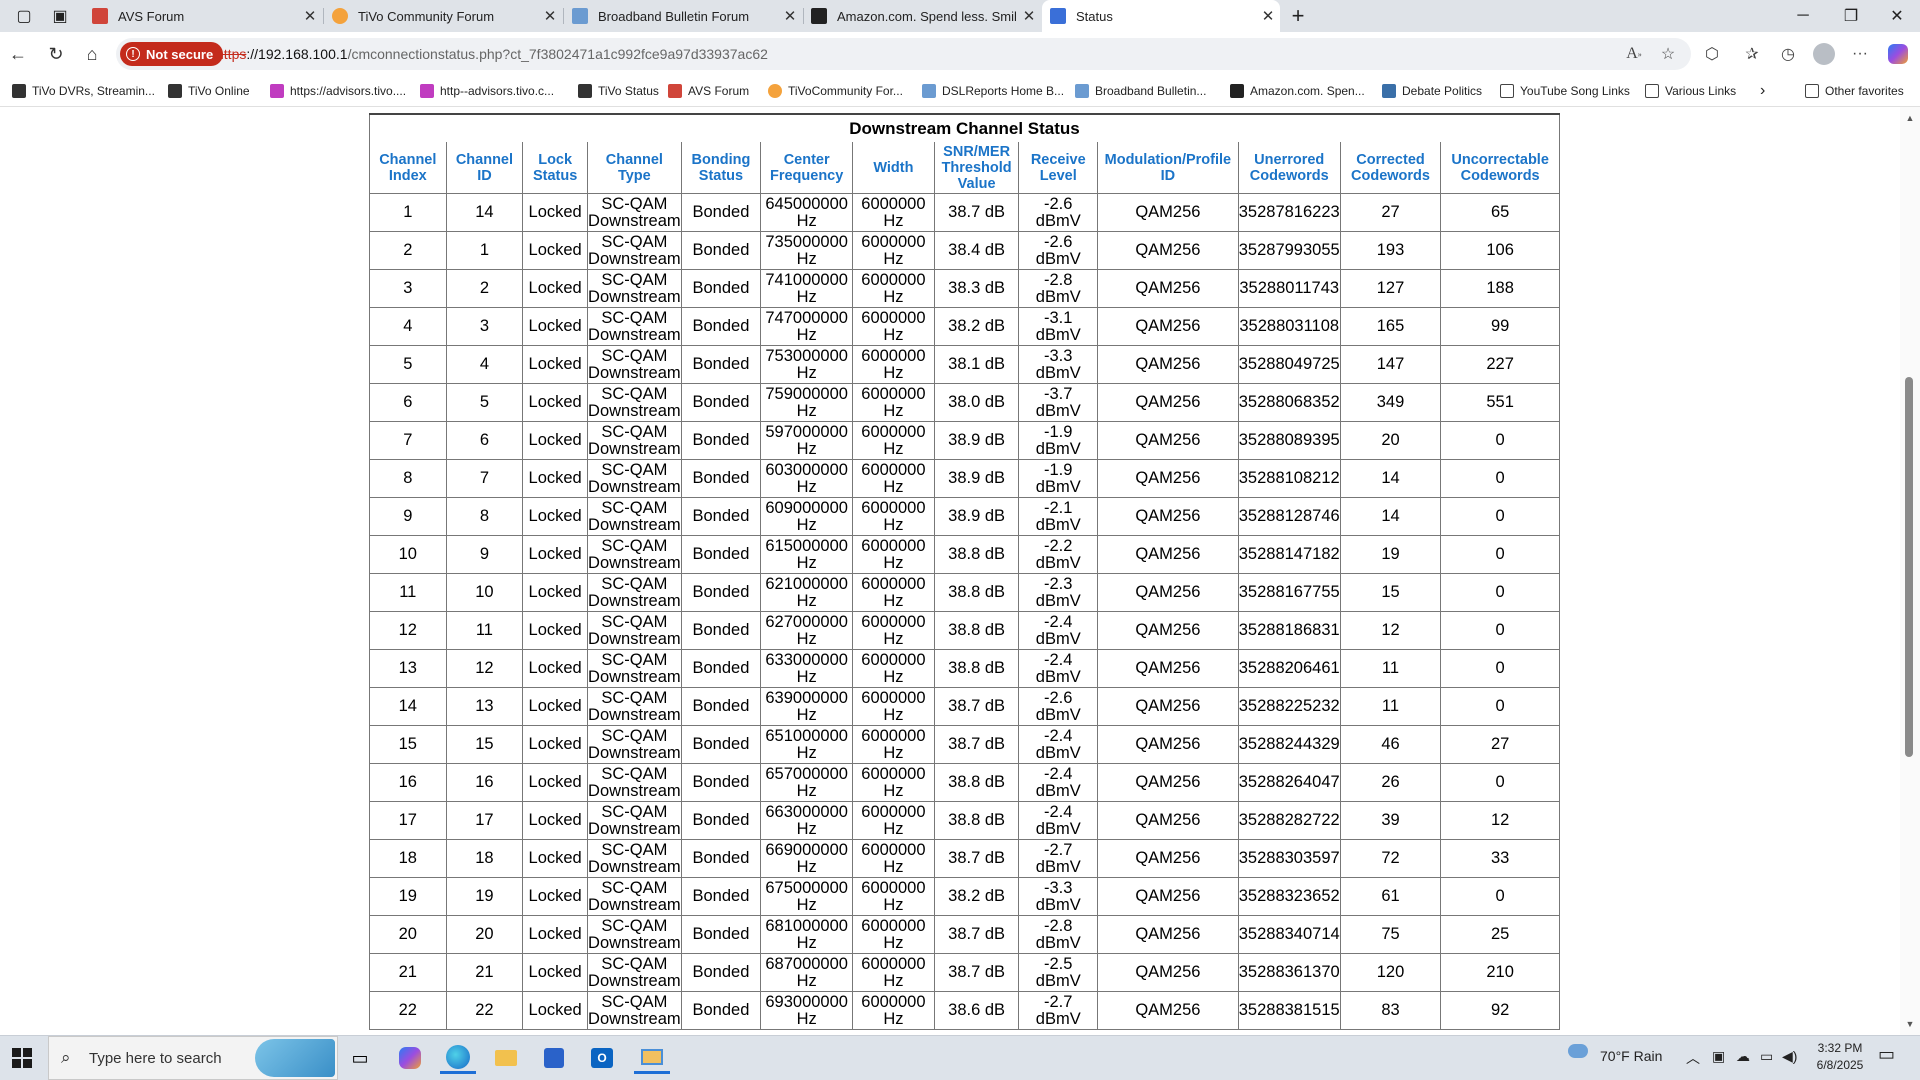  What do you see at coordinates (56, 54) in the screenshot?
I see `refresh-button: ↻` at bounding box center [56, 54].